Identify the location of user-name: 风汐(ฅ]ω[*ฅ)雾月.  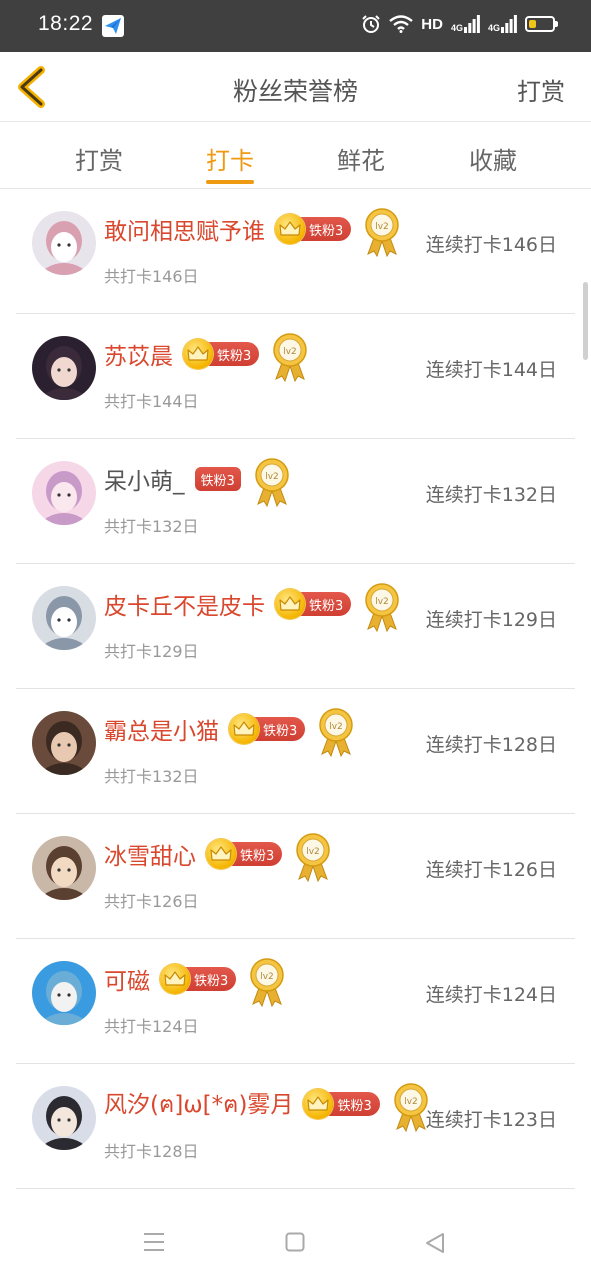
(198, 1104).